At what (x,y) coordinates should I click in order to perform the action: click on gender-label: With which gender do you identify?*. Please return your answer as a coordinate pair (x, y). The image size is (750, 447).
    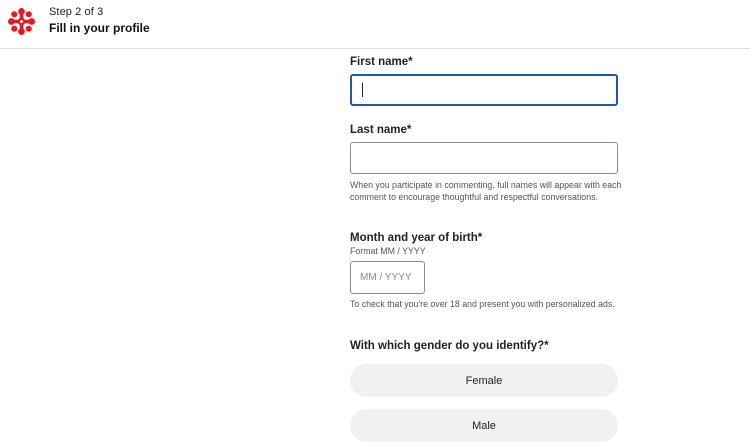
    Looking at the image, I should click on (449, 346).